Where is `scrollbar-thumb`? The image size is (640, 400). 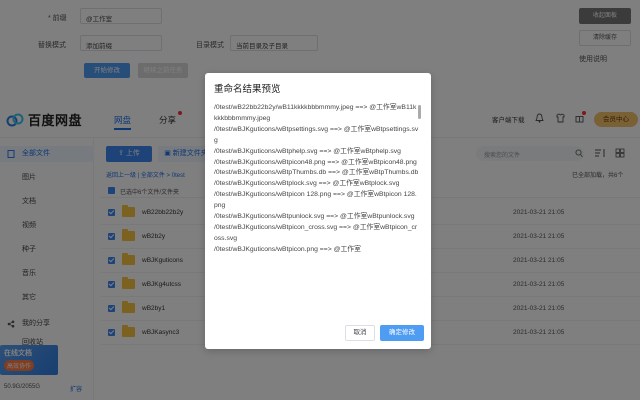
scrollbar-thumb is located at coordinates (419, 112).